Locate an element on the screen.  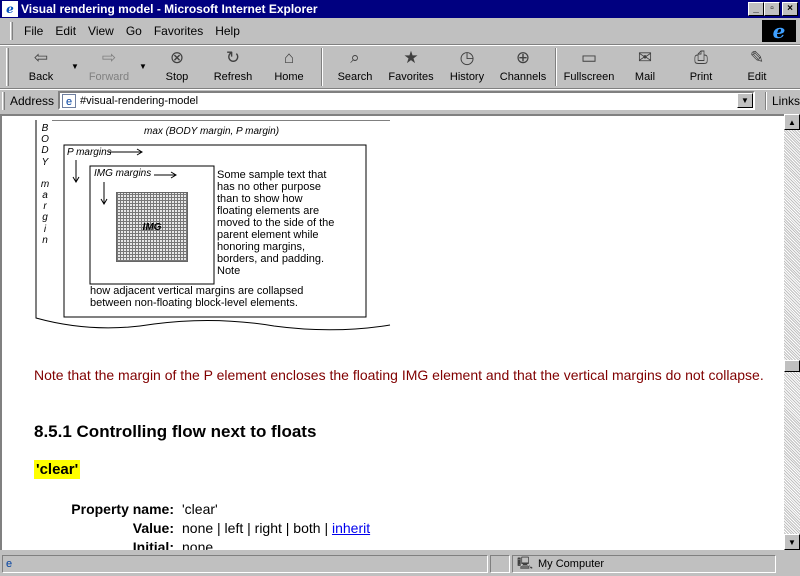
refresh-button: ↻ Refresh is located at coordinates (233, 66).